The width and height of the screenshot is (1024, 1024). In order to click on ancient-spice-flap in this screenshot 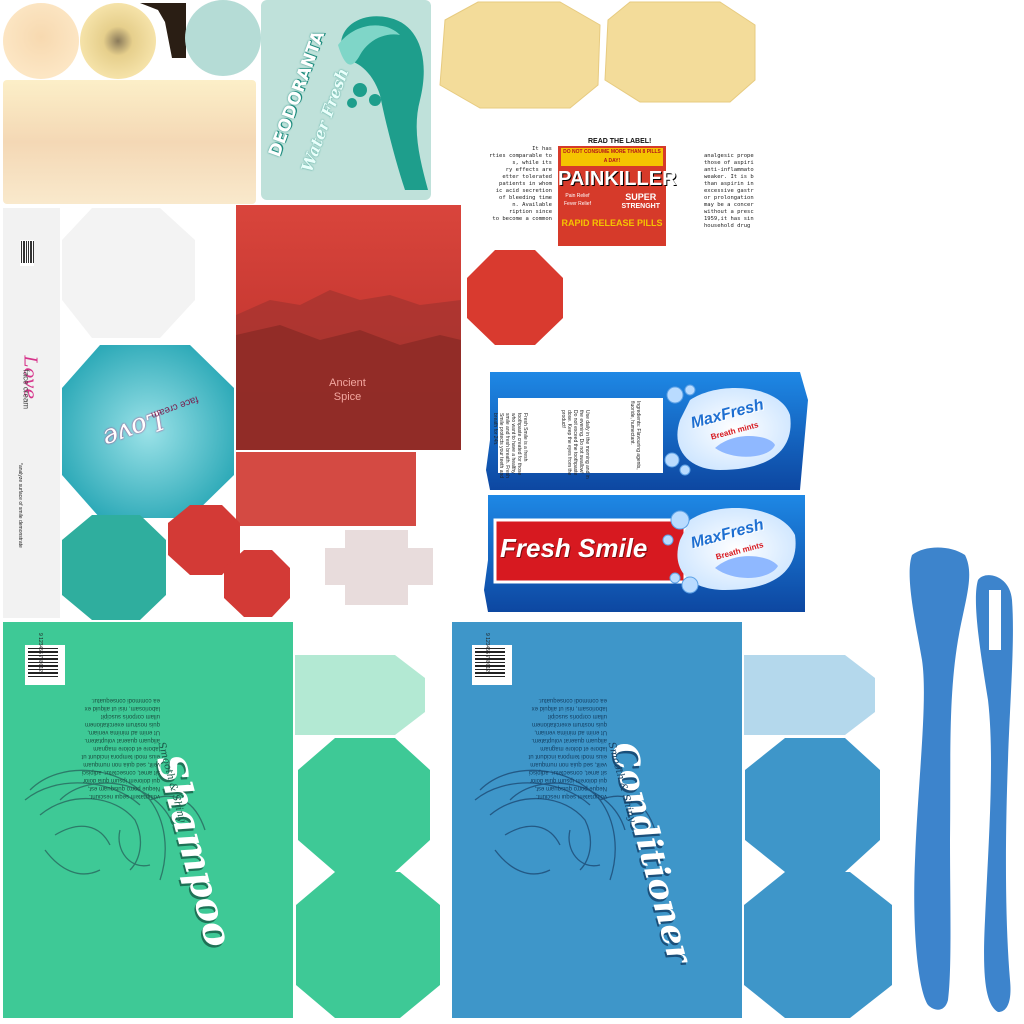, I will do `click(326, 489)`.